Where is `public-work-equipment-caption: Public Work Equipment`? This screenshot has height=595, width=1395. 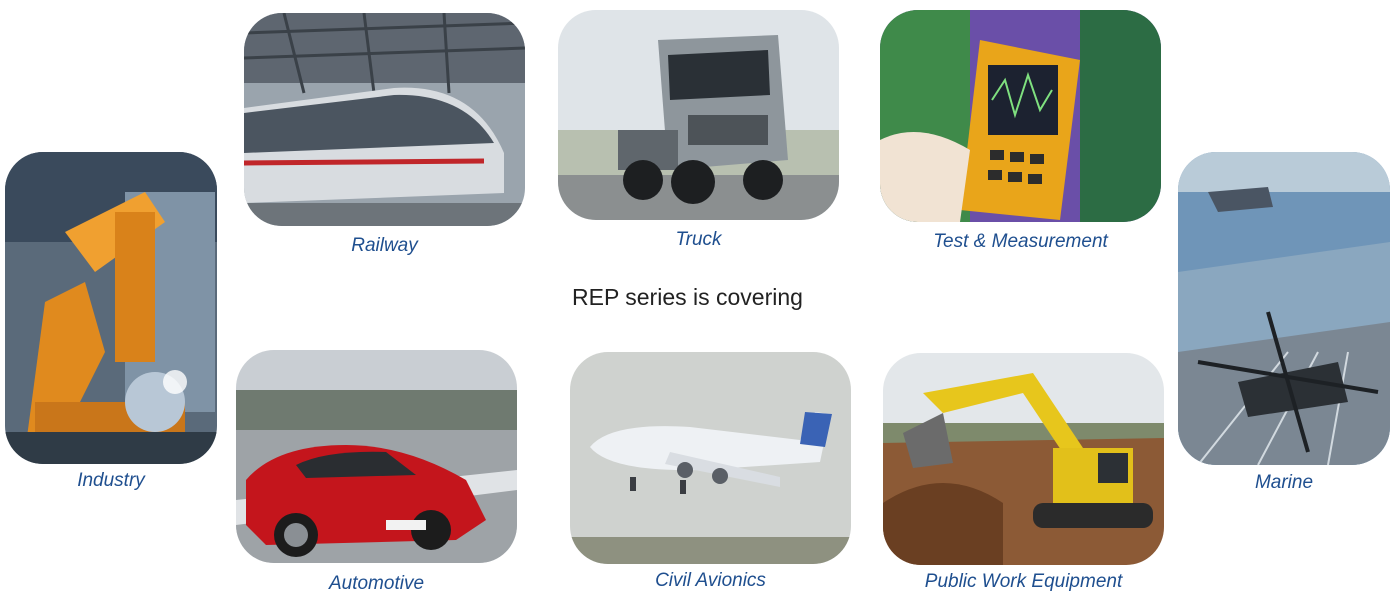 public-work-equipment-caption: Public Work Equipment is located at coordinates (1023, 581).